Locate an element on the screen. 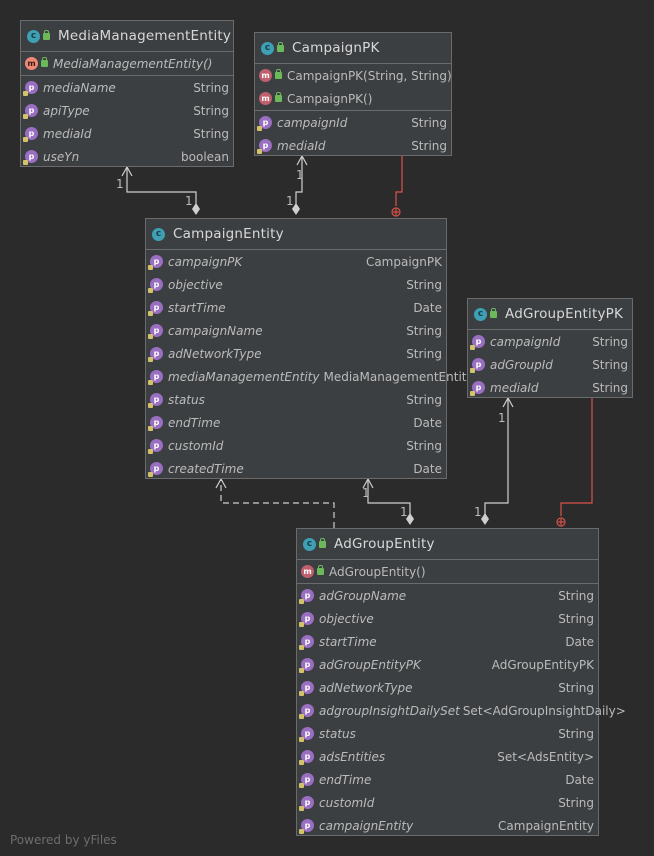  method-row: m CampaignPK(String, String) is located at coordinates (353, 75).